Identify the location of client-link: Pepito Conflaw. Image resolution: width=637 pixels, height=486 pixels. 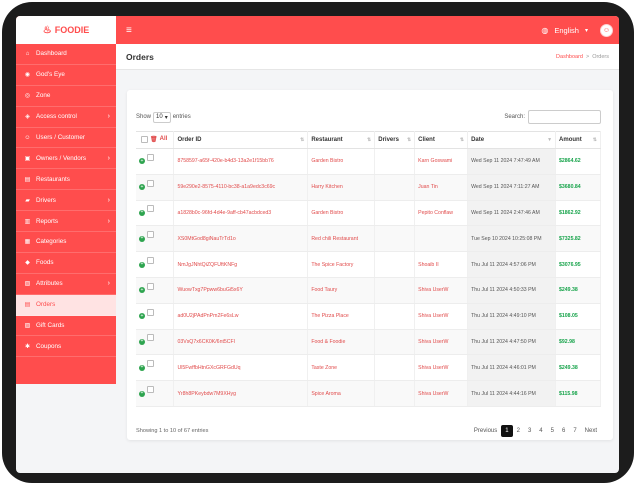
(441, 213).